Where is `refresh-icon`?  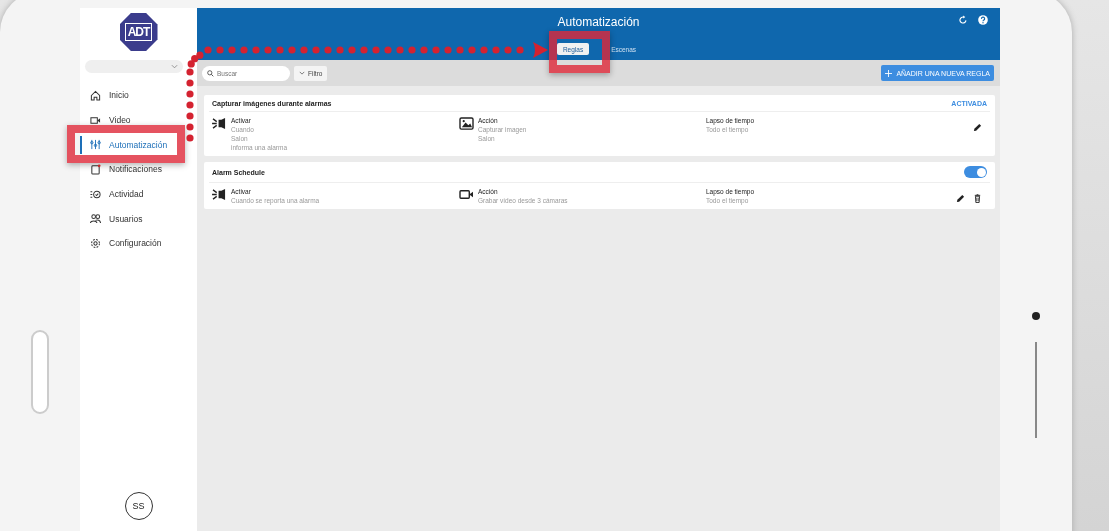 refresh-icon is located at coordinates (963, 20).